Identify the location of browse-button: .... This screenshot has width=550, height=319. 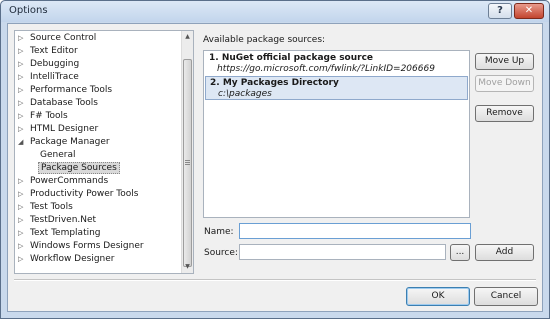
(460, 252).